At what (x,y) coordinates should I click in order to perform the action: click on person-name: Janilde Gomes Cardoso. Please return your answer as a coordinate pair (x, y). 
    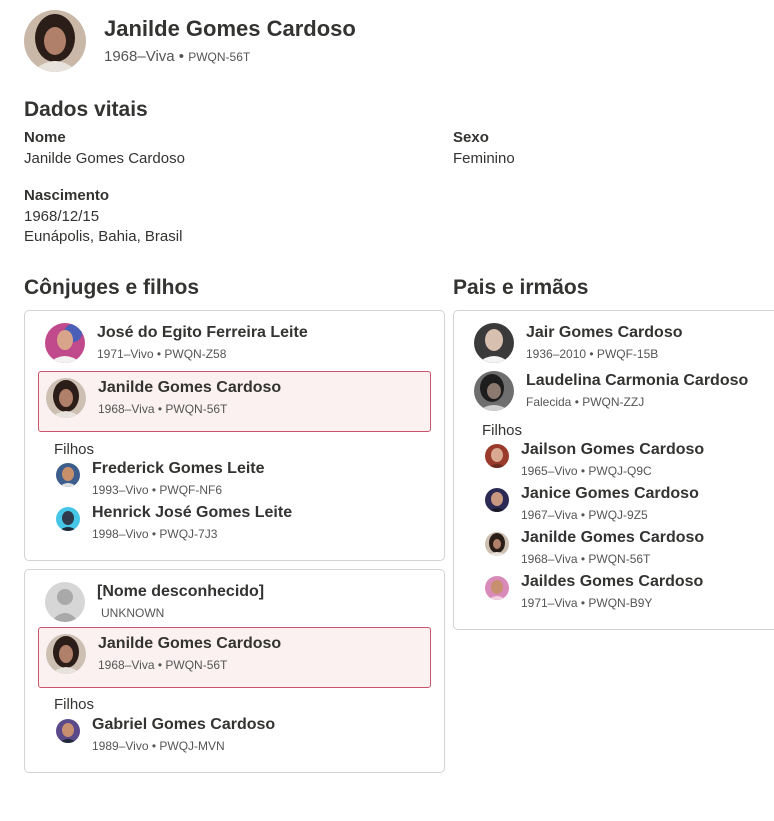
    Looking at the image, I should click on (230, 28).